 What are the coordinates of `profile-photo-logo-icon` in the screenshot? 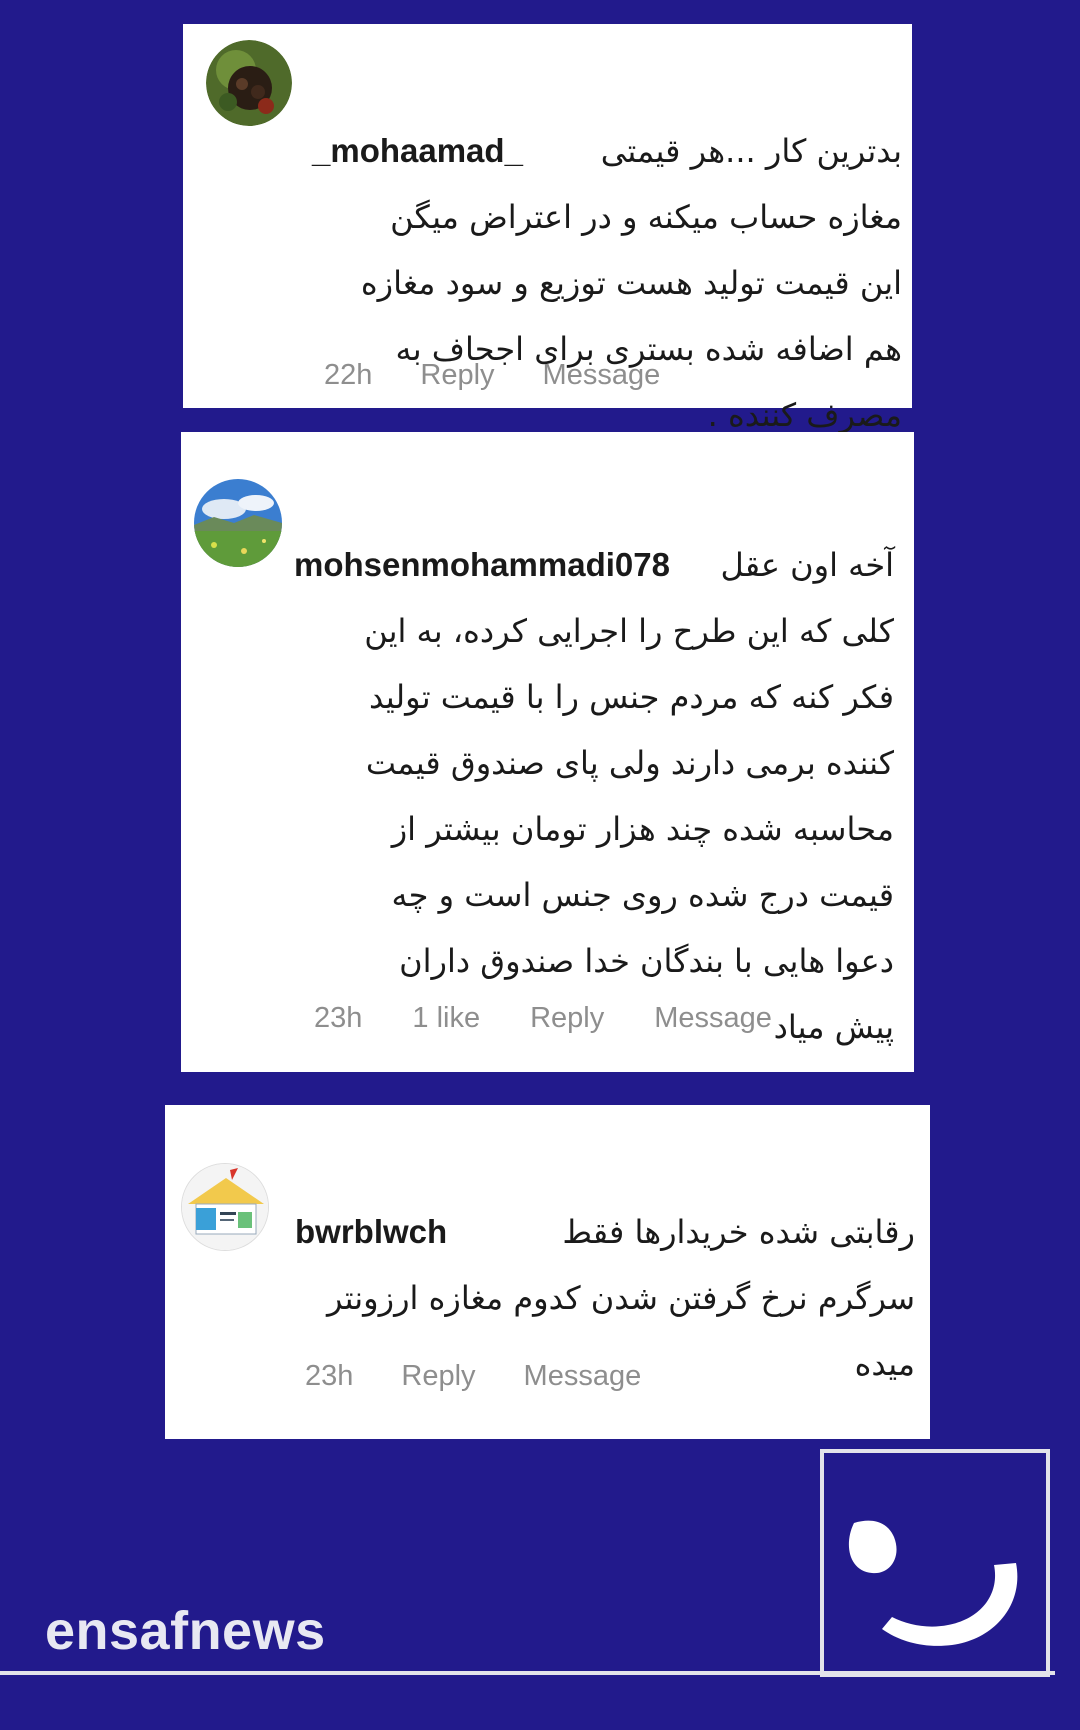 It's located at (225, 1207).